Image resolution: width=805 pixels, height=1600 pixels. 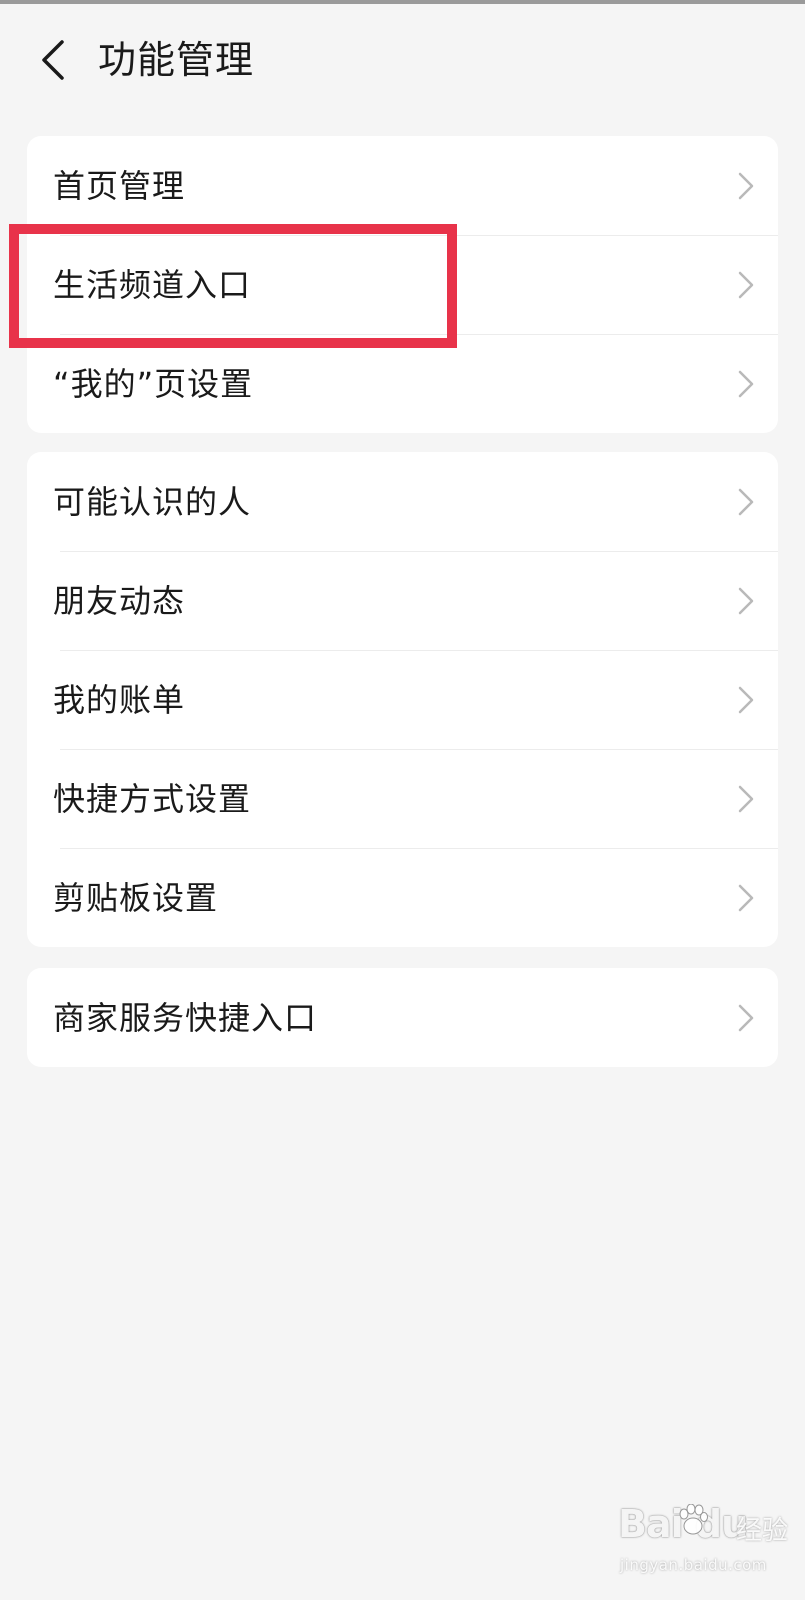 What do you see at coordinates (703, 1548) in the screenshot?
I see `baidu-jingyan-watermark: Bai du 经验 jingyan.baidu.com` at bounding box center [703, 1548].